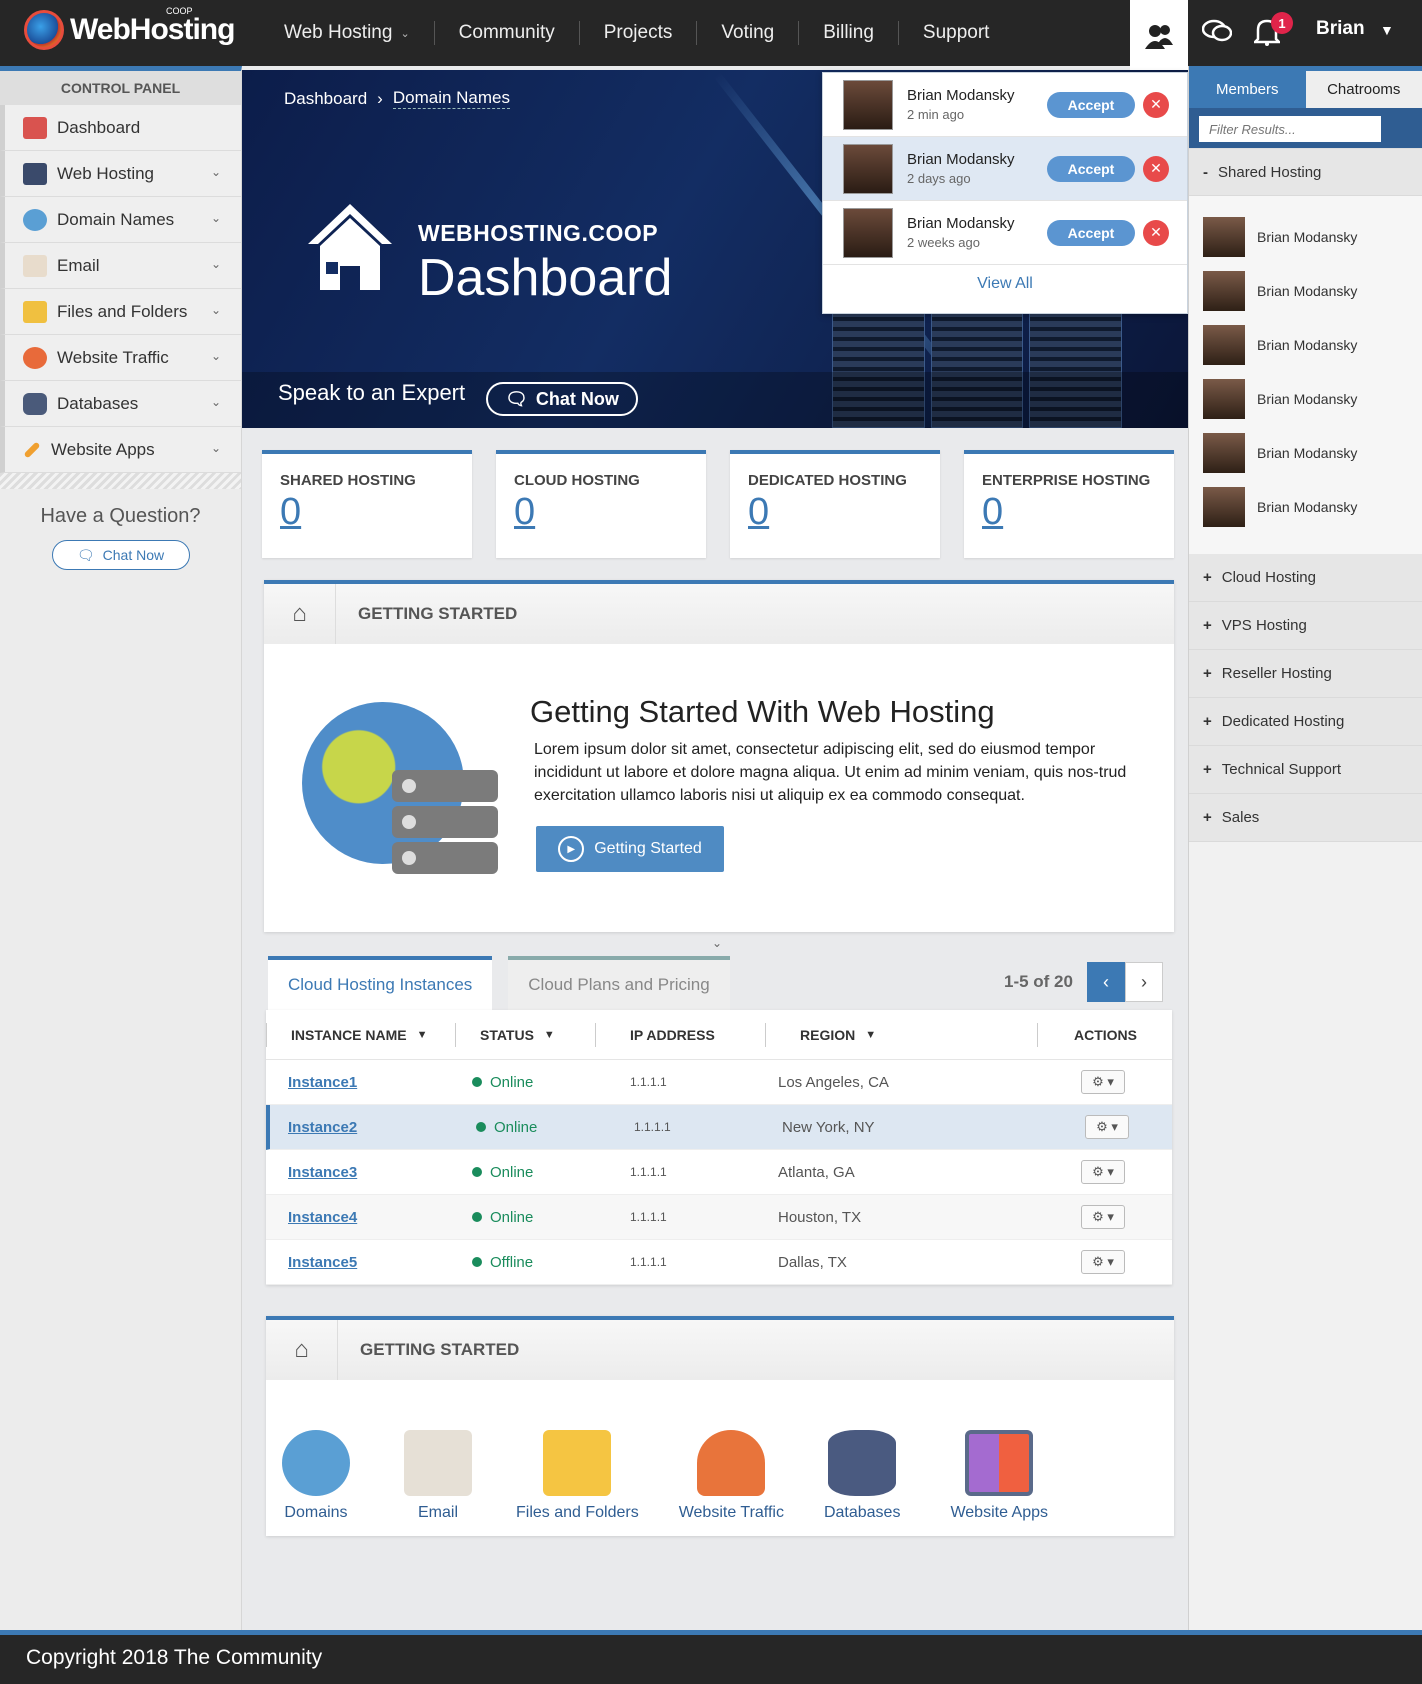 This screenshot has height=1684, width=1422. I want to click on home-icon: ⌂, so click(302, 1350).